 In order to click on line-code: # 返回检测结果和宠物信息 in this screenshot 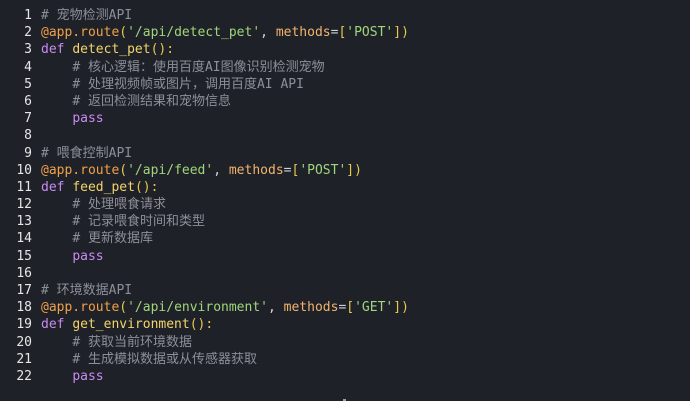, I will do `click(136, 101)`.